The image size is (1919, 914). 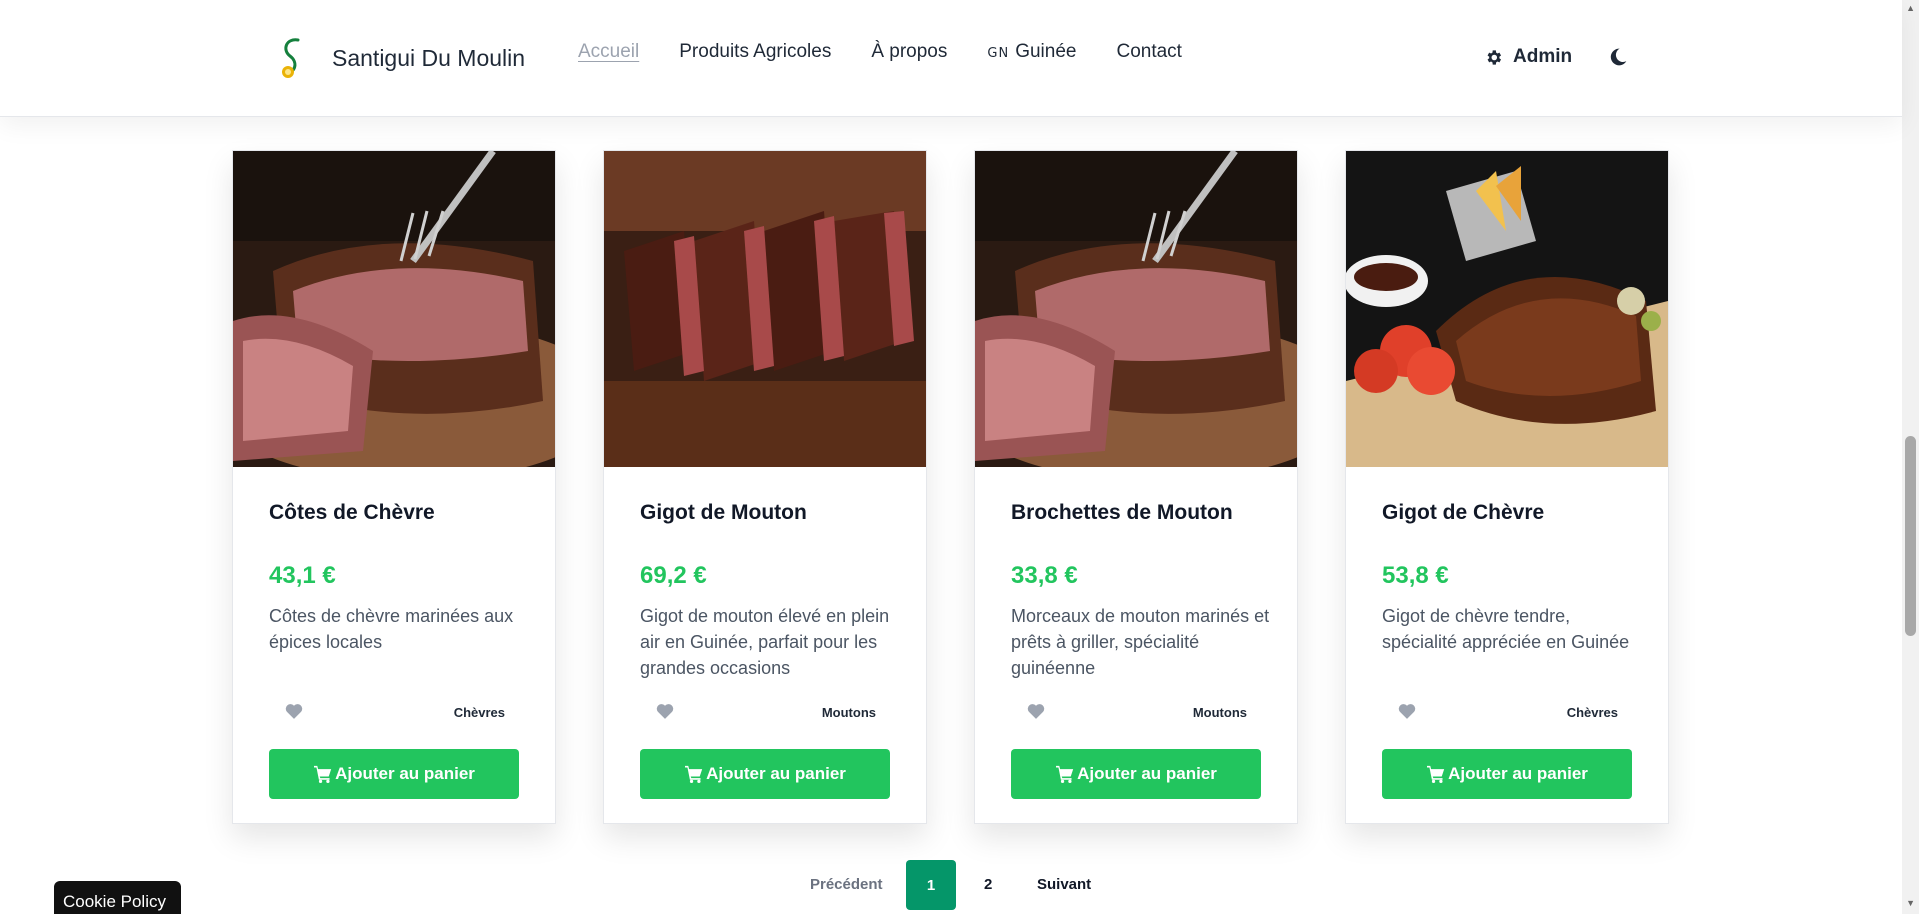 What do you see at coordinates (988, 884) in the screenshot?
I see `pagination-page-2: 2` at bounding box center [988, 884].